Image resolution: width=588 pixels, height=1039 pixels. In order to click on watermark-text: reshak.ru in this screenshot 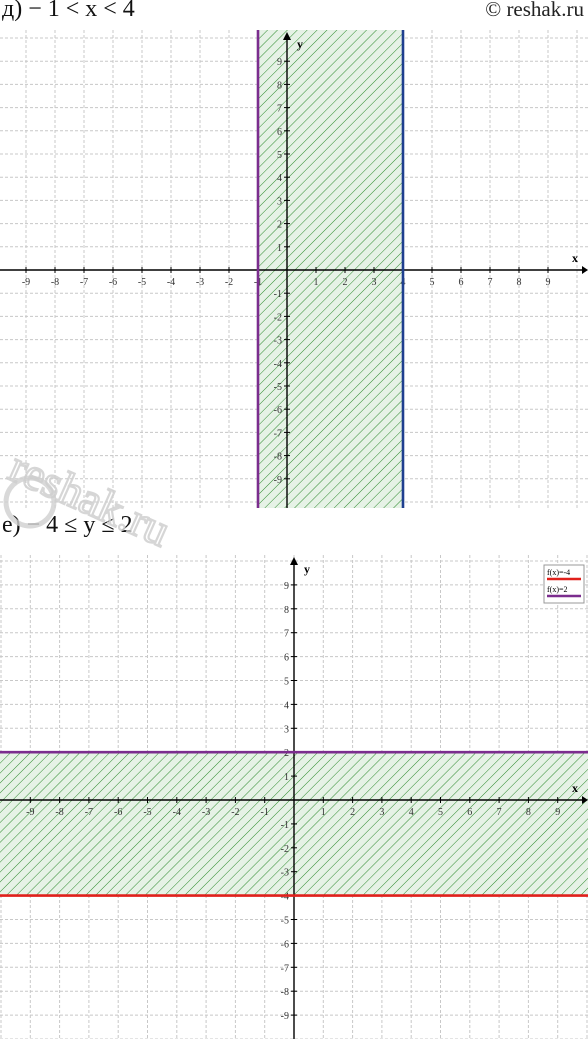, I will do `click(90, 499)`.